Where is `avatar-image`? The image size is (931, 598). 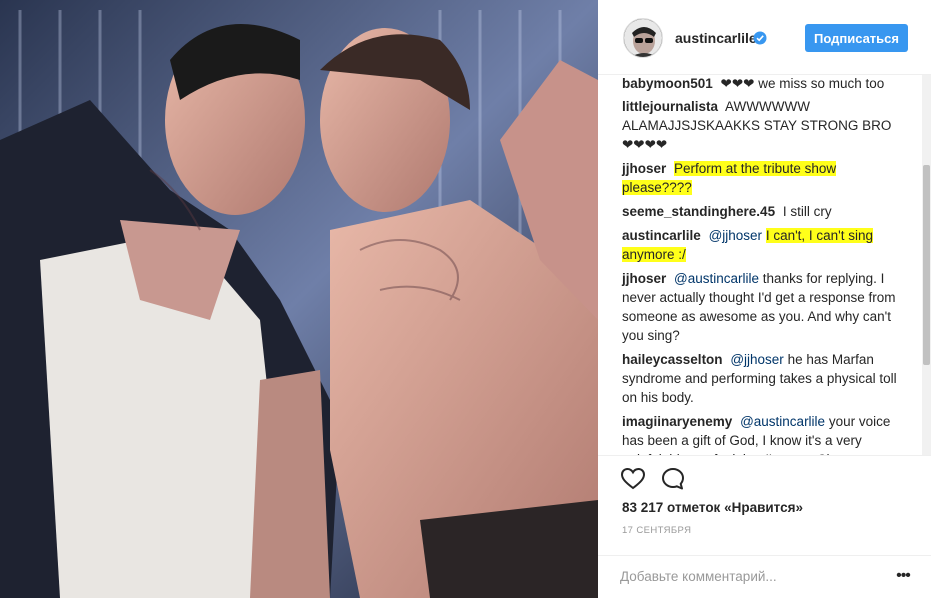 avatar-image is located at coordinates (643, 38).